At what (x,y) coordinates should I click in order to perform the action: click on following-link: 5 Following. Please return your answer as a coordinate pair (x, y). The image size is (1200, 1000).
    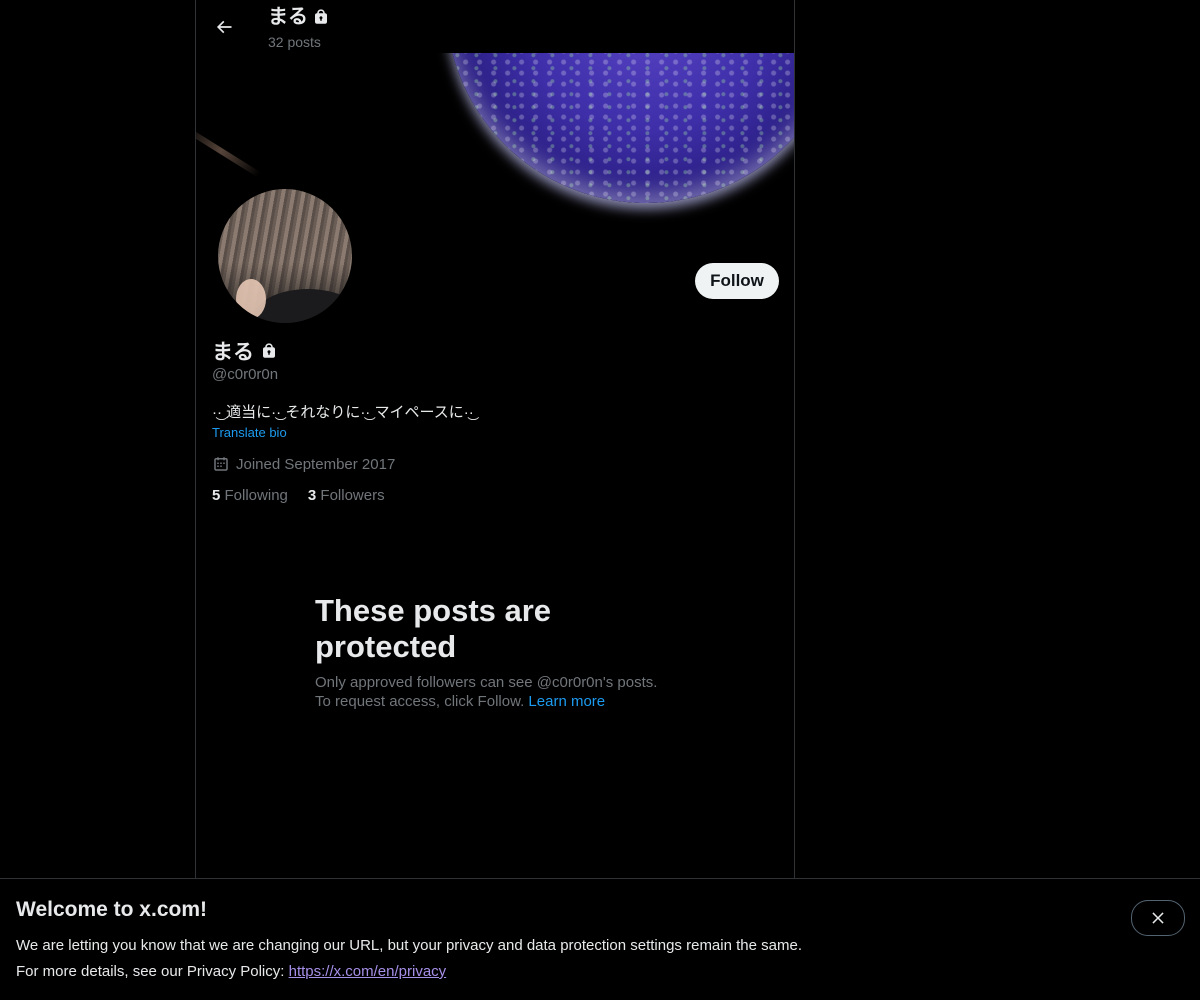
    Looking at the image, I should click on (250, 495).